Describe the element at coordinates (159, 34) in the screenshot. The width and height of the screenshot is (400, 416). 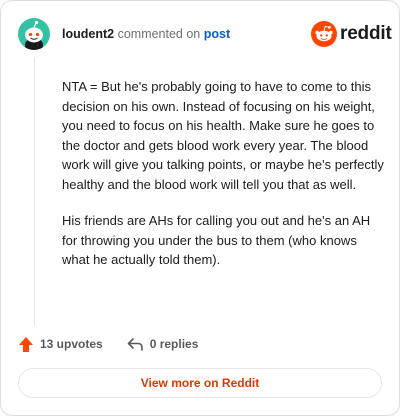
I see `action-text: commented on` at that location.